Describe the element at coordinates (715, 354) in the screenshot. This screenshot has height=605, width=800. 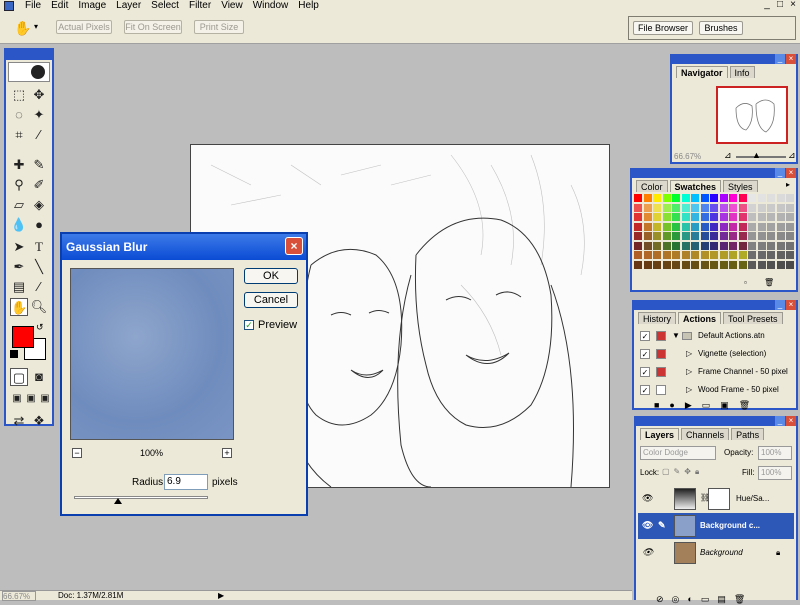
I see `action-row: ✓ ▷ Vignette (selection)` at that location.